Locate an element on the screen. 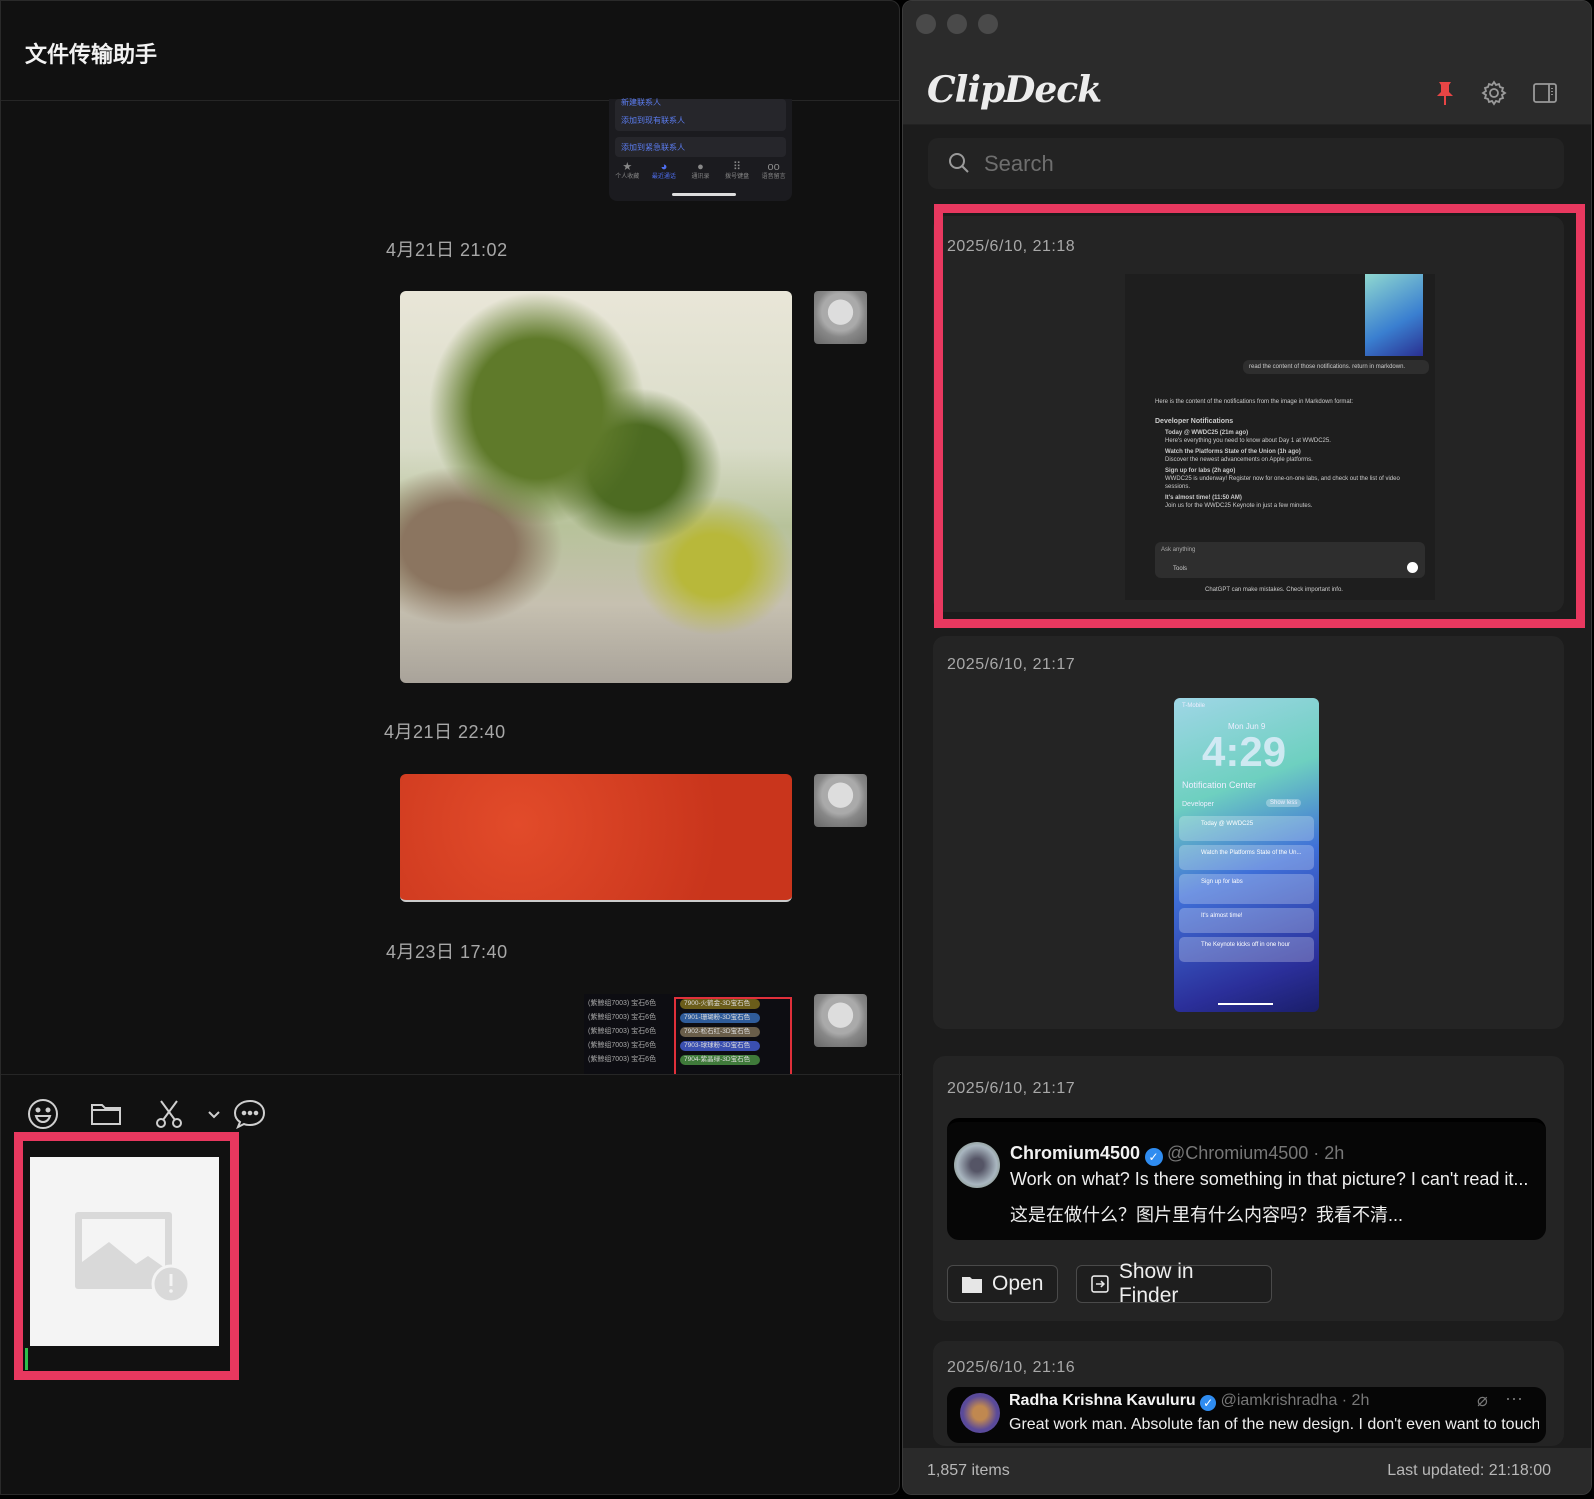 This screenshot has height=1499, width=1594. voicemail-icon: oo is located at coordinates (773, 167).